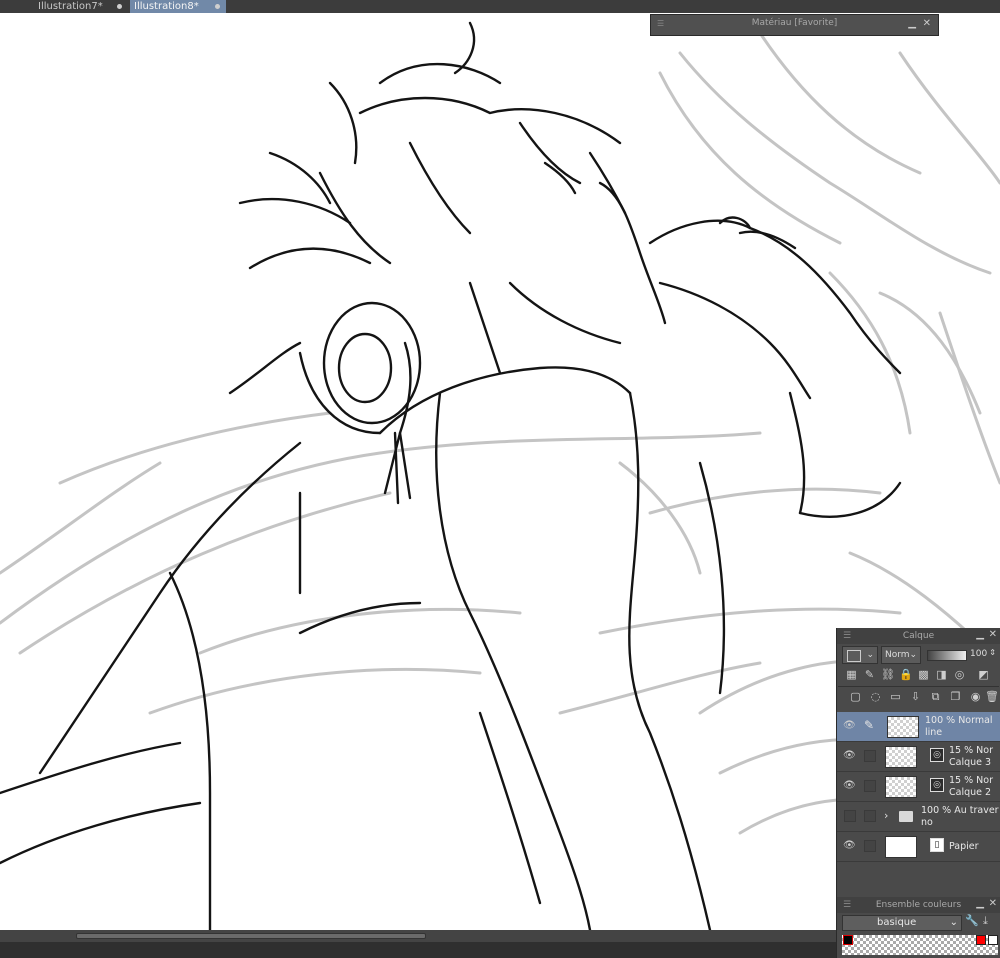 Image resolution: width=1000 pixels, height=958 pixels. What do you see at coordinates (923, 674) in the screenshot?
I see `lock-transparency-icon: ▩` at bounding box center [923, 674].